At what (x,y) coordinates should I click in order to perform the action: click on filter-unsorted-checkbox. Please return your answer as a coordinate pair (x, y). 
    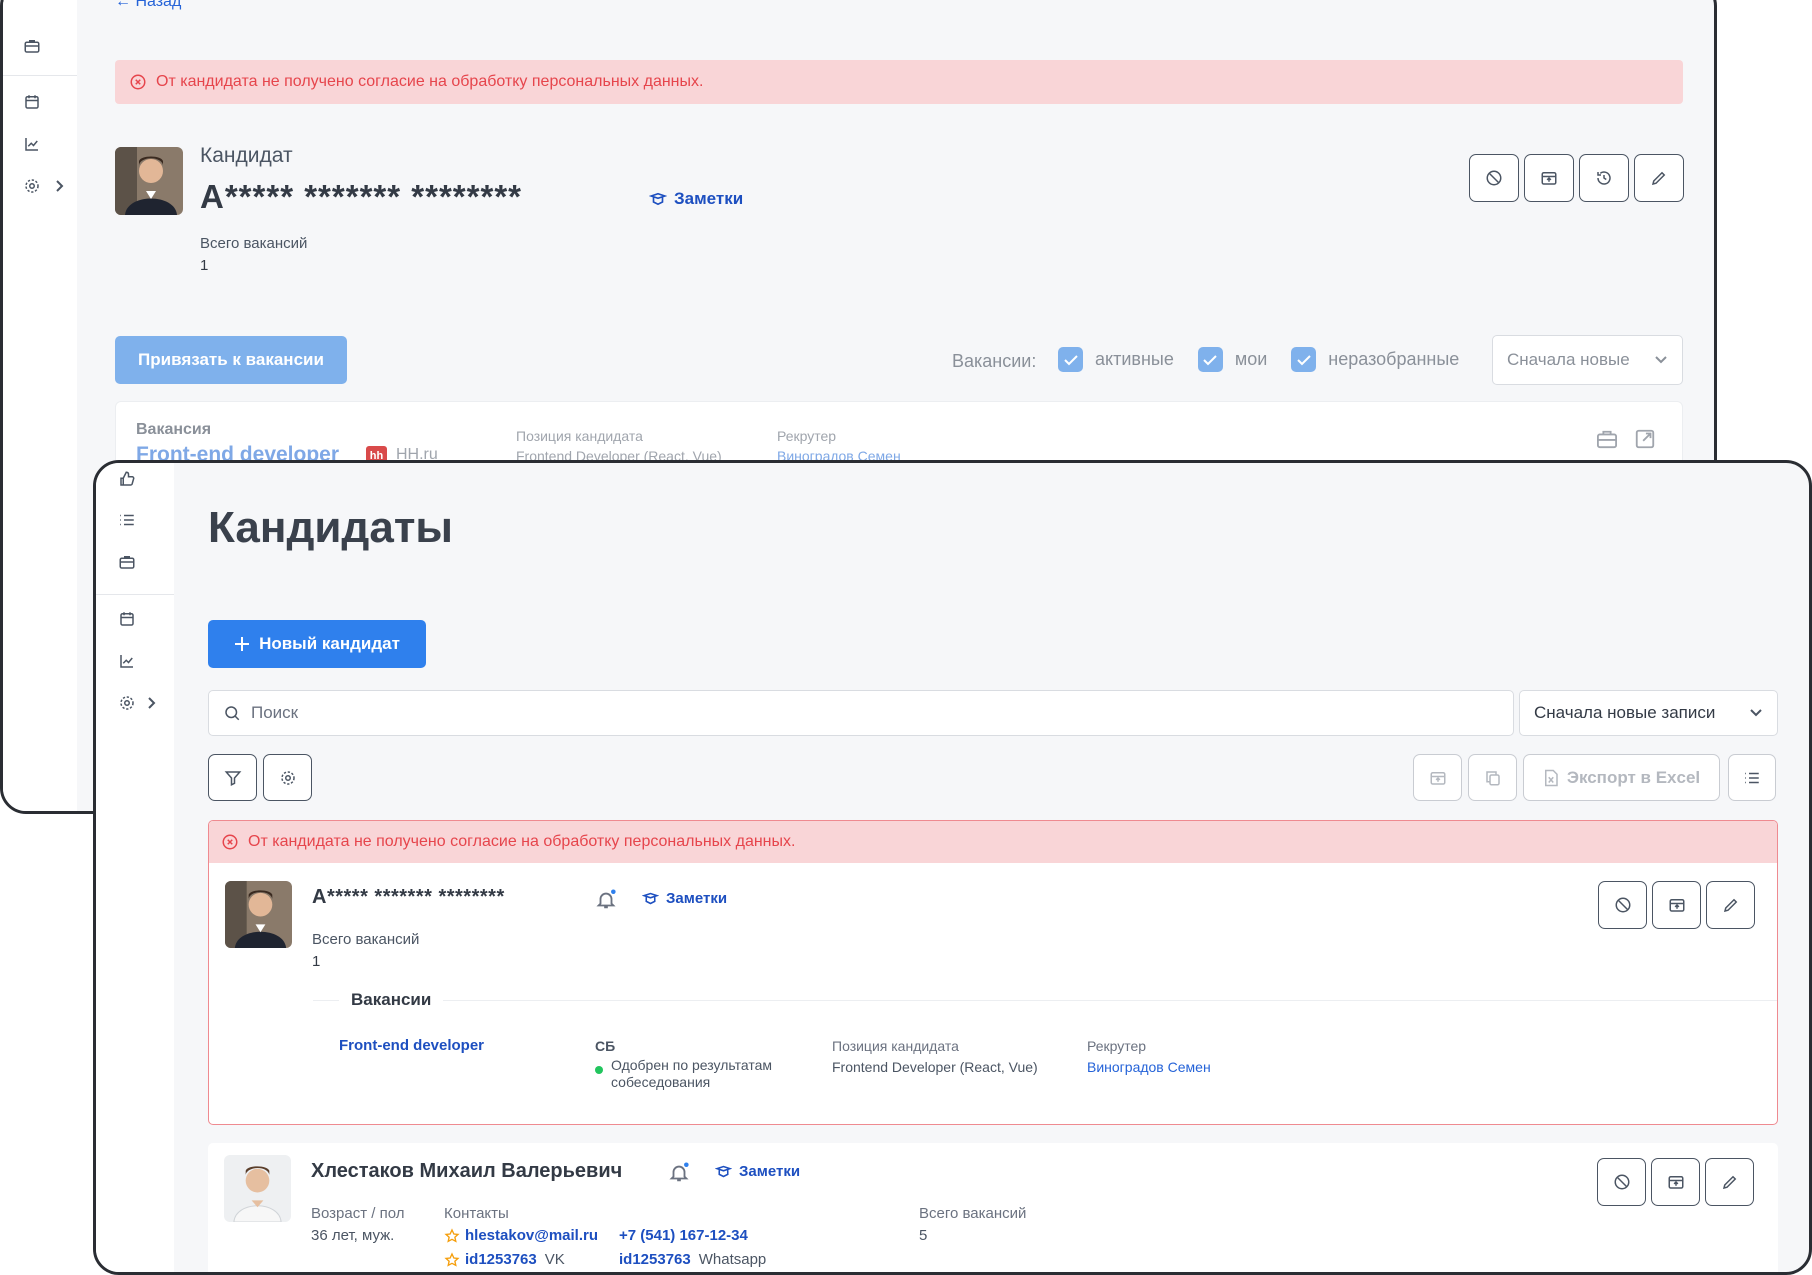
    Looking at the image, I should click on (1304, 359).